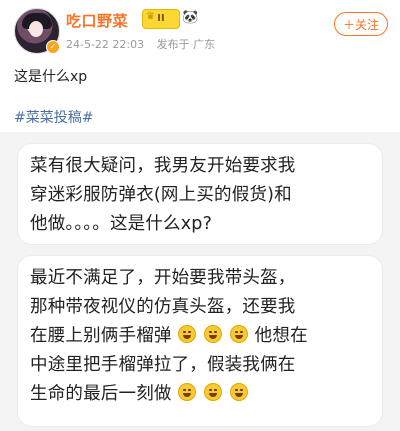 The image size is (400, 431). I want to click on avatar-face, so click(36, 29).